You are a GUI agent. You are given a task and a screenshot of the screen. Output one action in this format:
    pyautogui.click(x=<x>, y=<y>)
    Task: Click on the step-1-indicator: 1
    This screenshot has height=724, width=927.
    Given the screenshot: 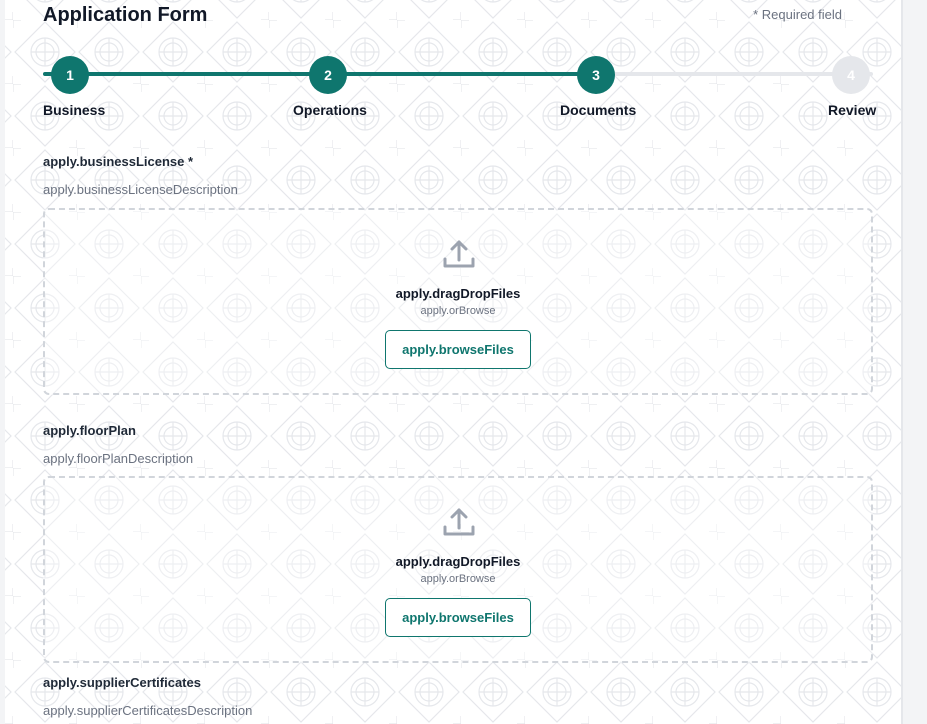 What is the action you would take?
    pyautogui.click(x=70, y=75)
    